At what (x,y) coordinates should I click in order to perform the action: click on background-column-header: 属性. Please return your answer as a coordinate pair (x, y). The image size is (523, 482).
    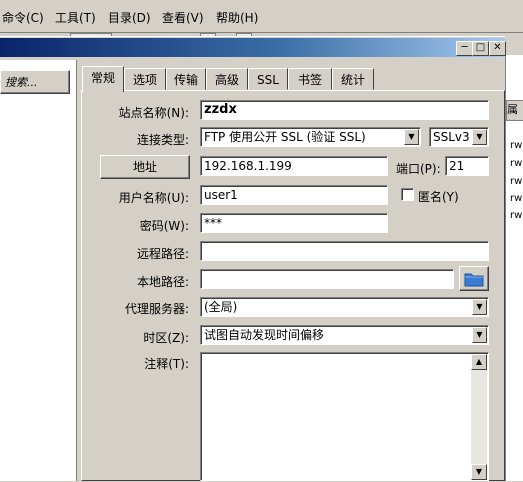
    Looking at the image, I should click on (514, 110).